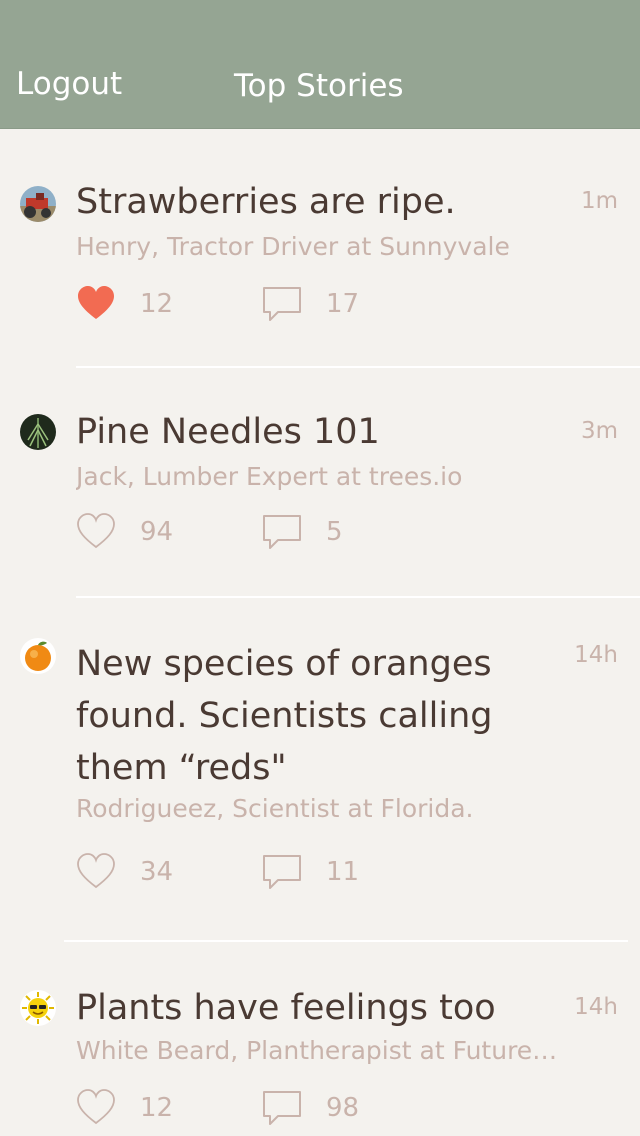 The width and height of the screenshot is (640, 1136). I want to click on story-title: Pine Needles 101, so click(306, 432).